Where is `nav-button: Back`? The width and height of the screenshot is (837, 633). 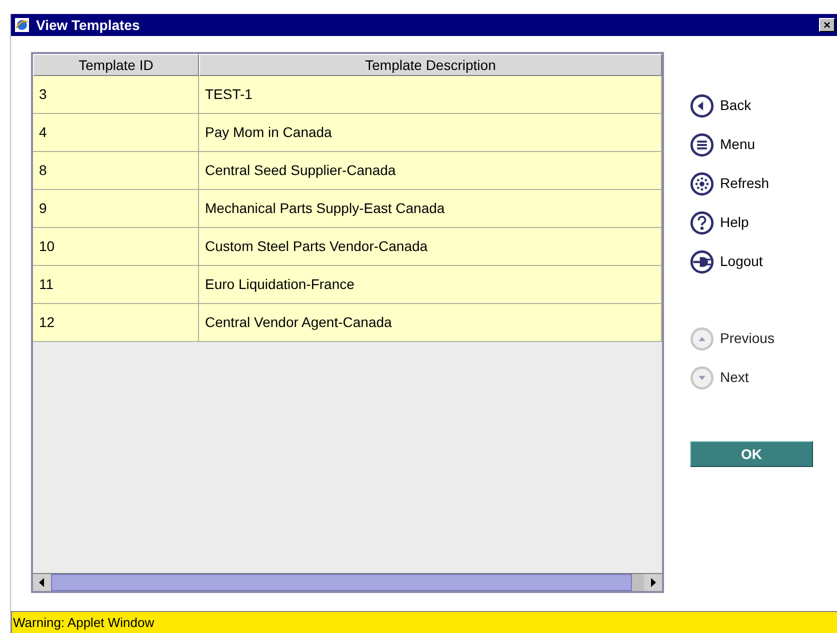
nav-button: Back is located at coordinates (751, 105).